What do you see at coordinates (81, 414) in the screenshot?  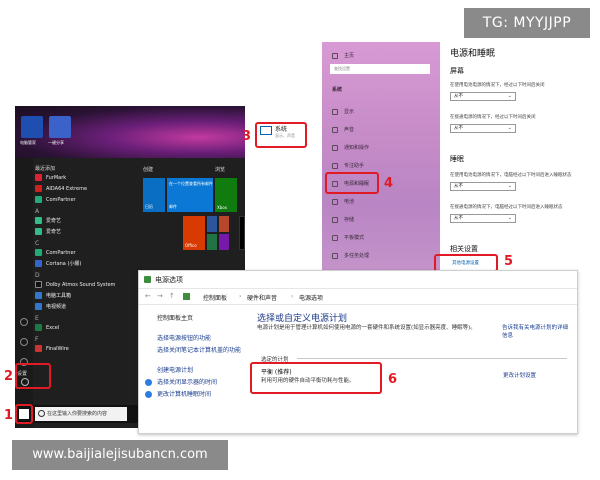 I see `taskbar-search-input: 在这里输入你要搜索的内容` at bounding box center [81, 414].